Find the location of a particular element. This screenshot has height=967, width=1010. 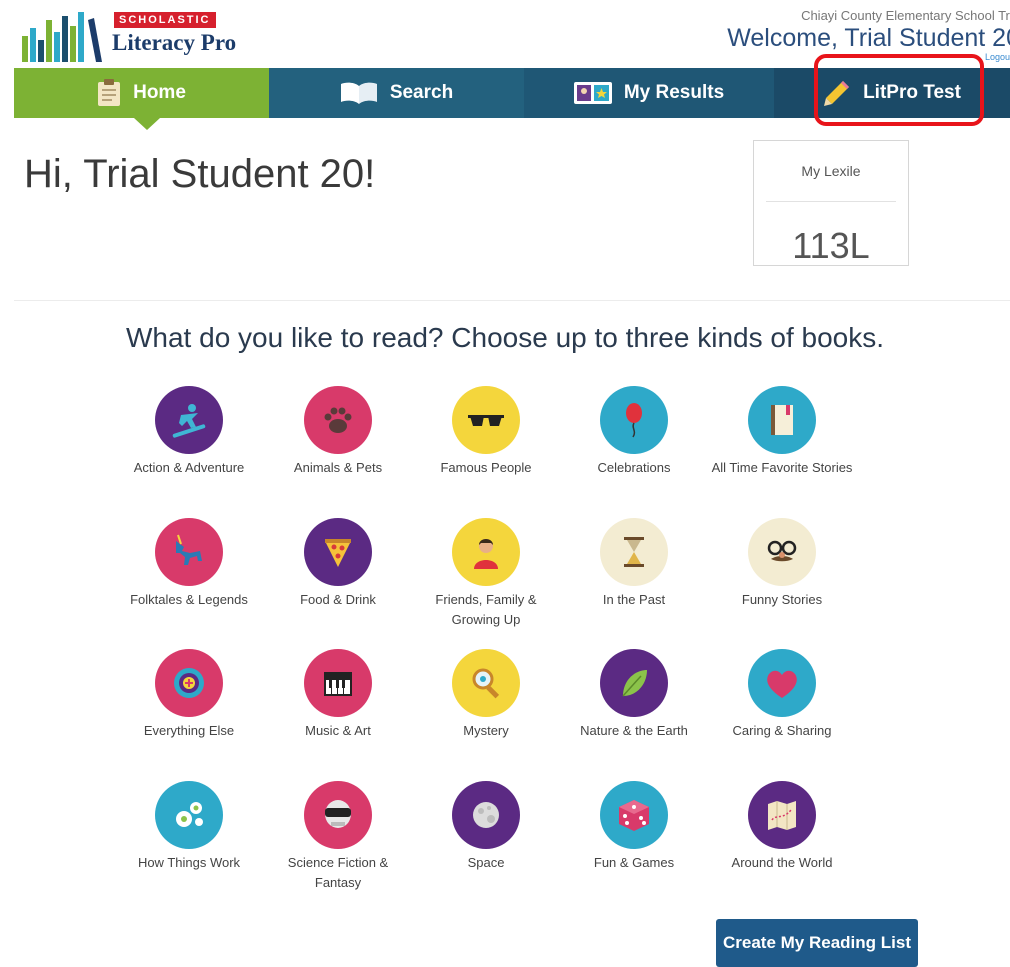

balloon-icon is located at coordinates (634, 420).